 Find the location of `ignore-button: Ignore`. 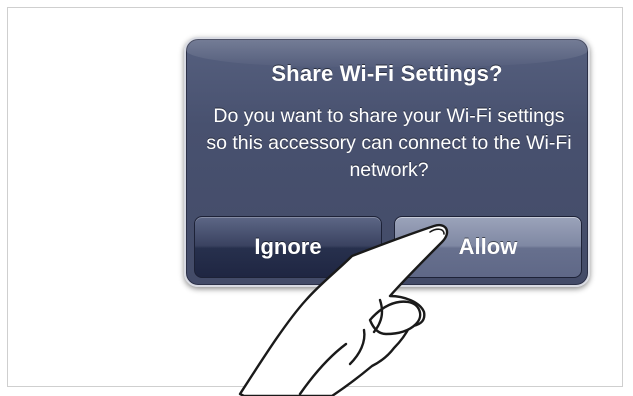

ignore-button: Ignore is located at coordinates (288, 247).